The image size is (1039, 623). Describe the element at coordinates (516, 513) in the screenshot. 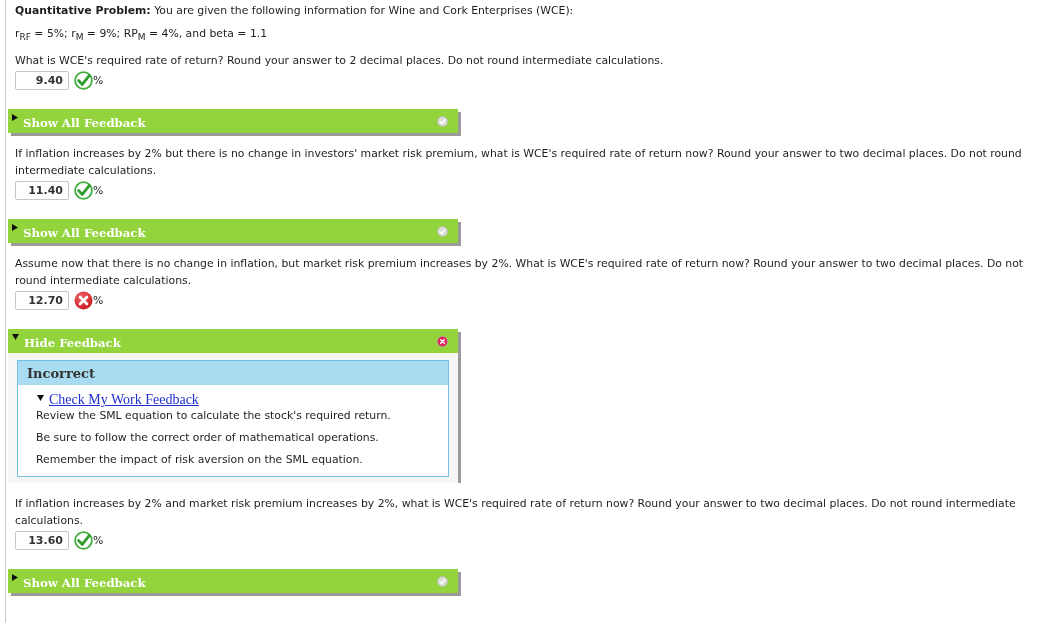

I see `question-text: If inflation increases by 2% and market risk premium increases by 2%, what is WCE's required rate of return now? Round your answer to two decimal places. Do not round intermediate calculations.` at that location.